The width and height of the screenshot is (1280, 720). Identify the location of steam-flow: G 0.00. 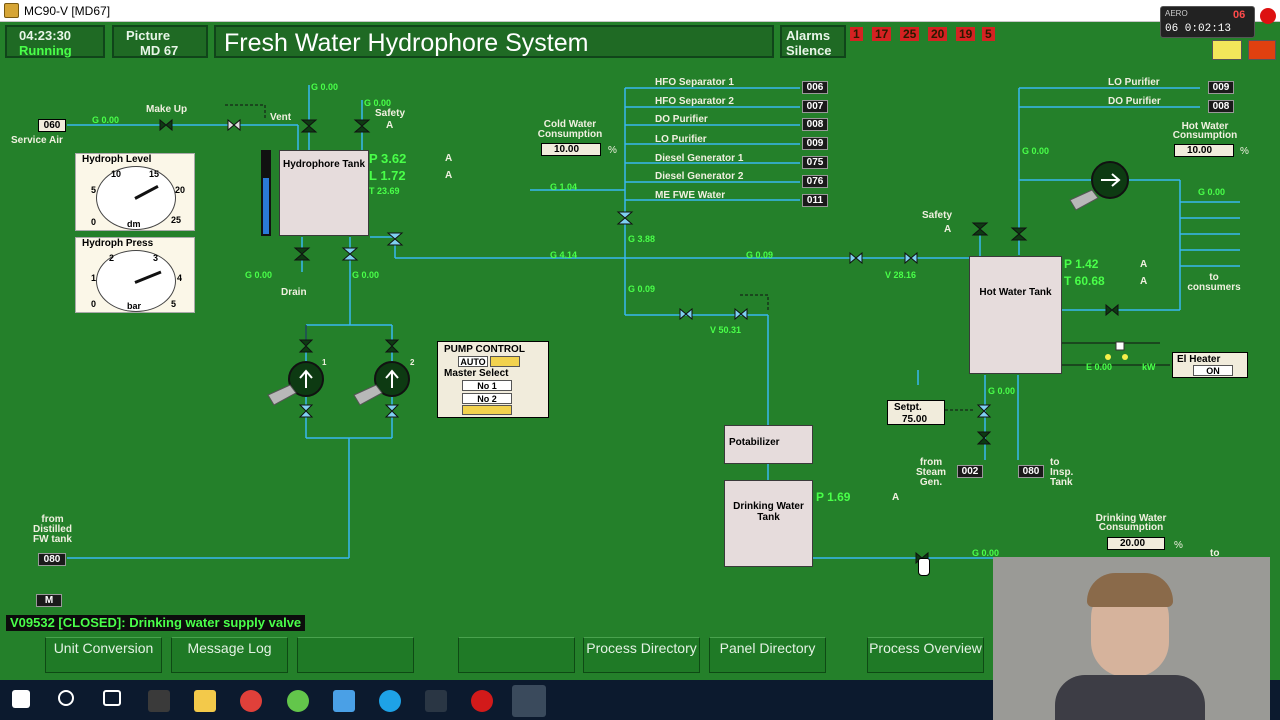
(1002, 391).